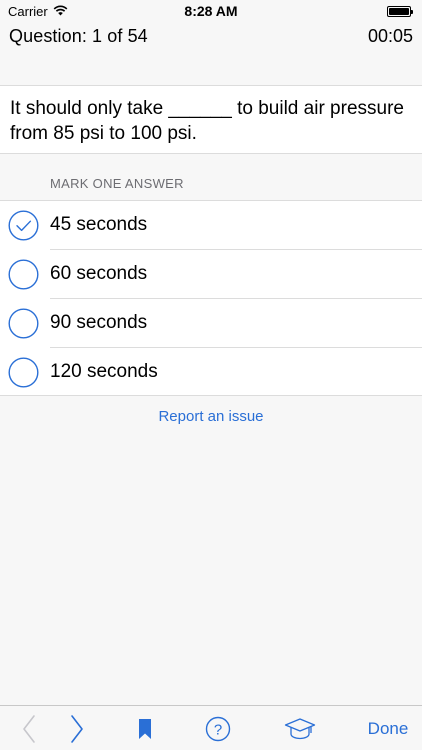  Describe the element at coordinates (400, 11) in the screenshot. I see `battery-icon` at that location.